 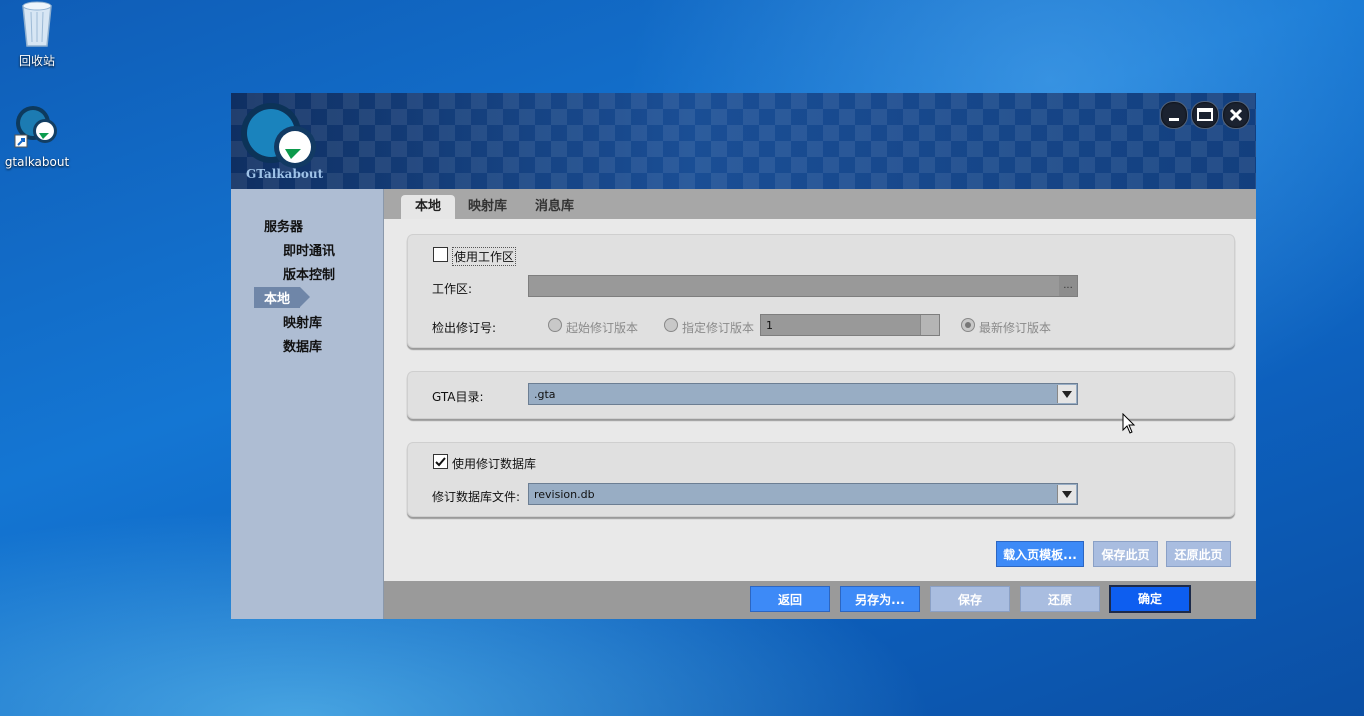 What do you see at coordinates (484, 256) in the screenshot?
I see `use-workspace-label: 使用工作区` at bounding box center [484, 256].